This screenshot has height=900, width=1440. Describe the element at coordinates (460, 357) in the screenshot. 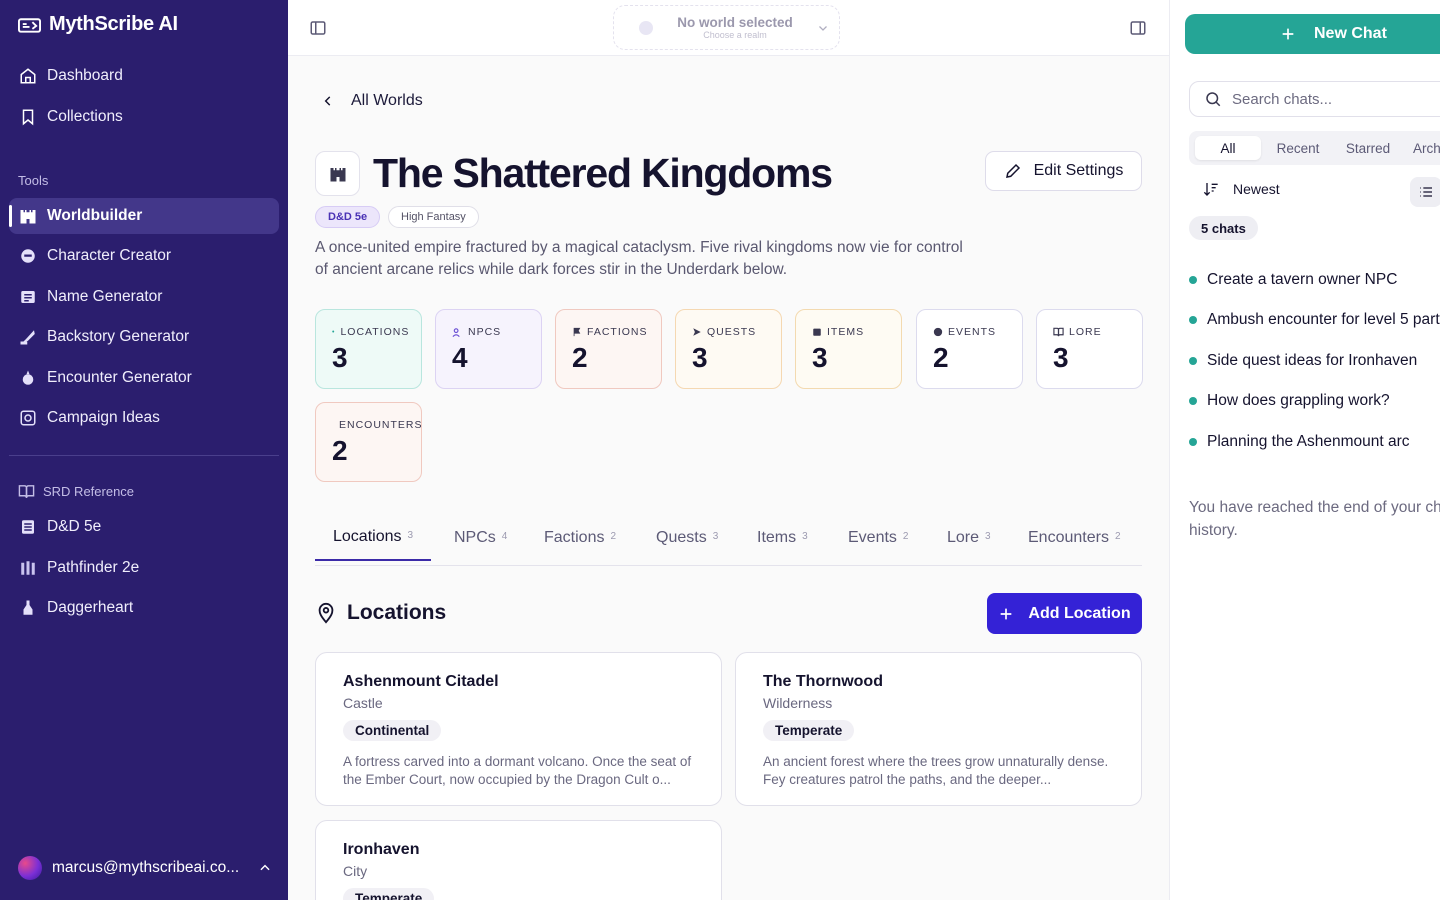

I see `stat-value: 4` at that location.